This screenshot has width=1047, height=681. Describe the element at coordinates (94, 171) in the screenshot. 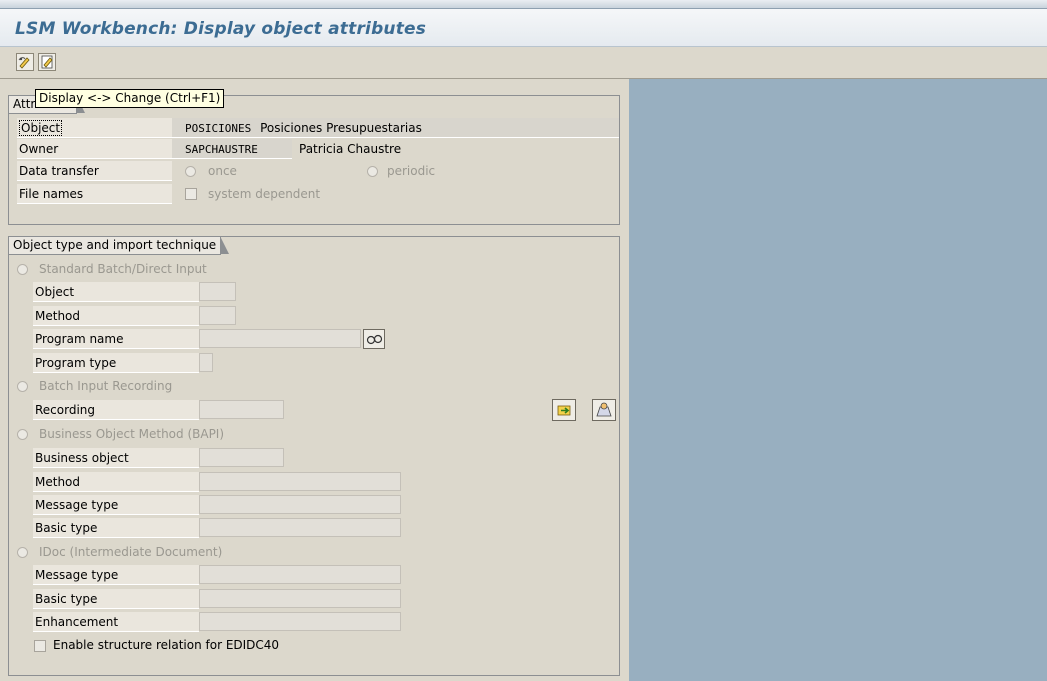

I see `data-transfer-label: Data transfer` at that location.